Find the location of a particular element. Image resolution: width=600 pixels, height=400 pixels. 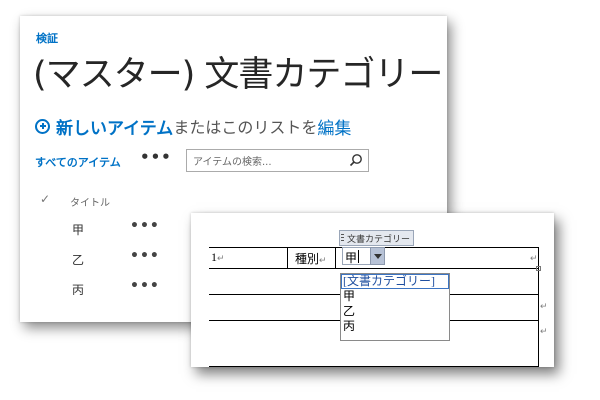

column-header-title: タイトル is located at coordinates (90, 201).